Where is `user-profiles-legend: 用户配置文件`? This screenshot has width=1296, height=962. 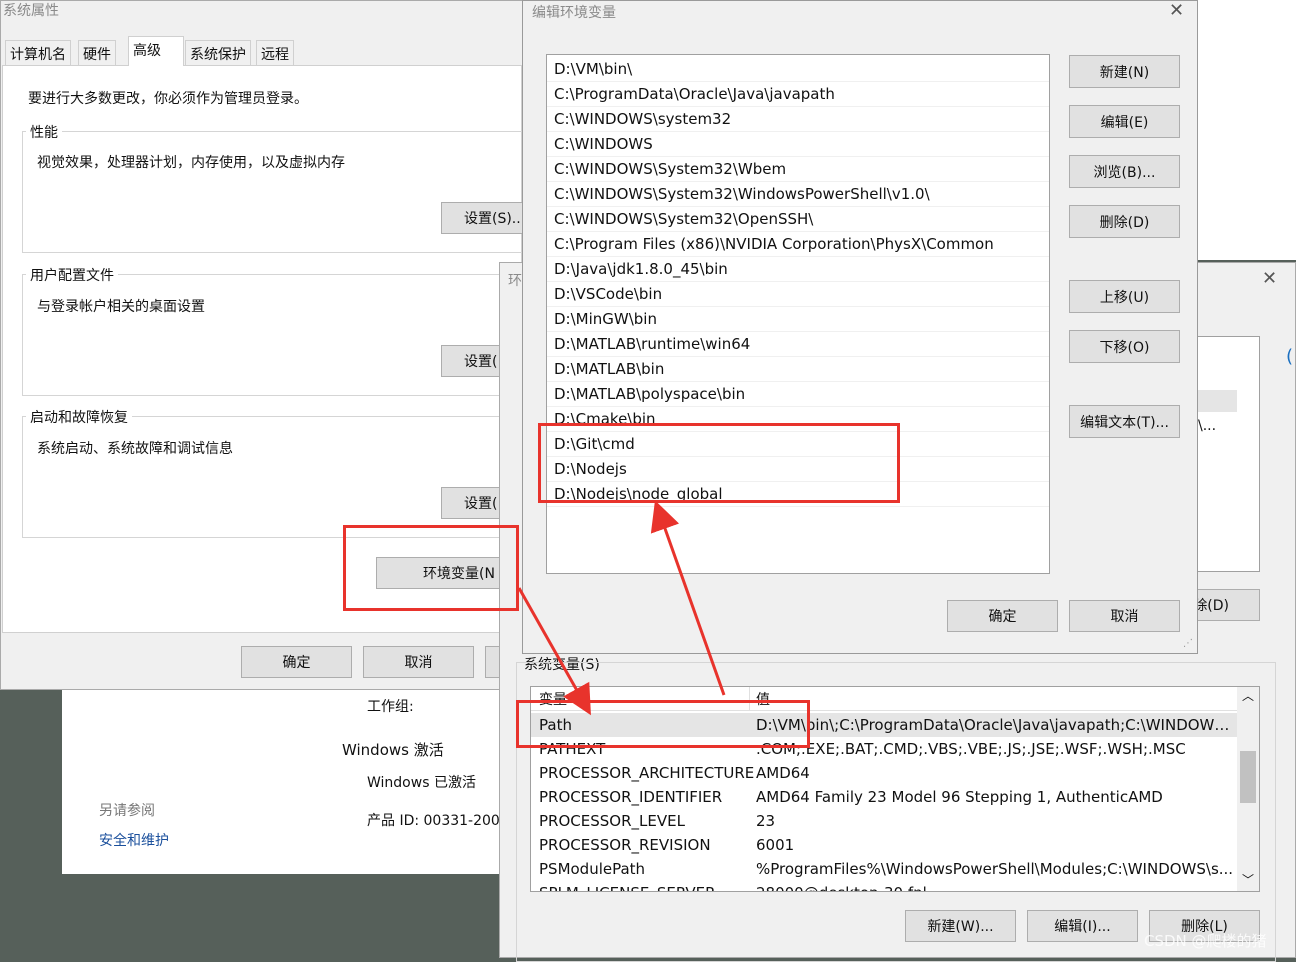
user-profiles-legend: 用户配置文件 is located at coordinates (72, 275).